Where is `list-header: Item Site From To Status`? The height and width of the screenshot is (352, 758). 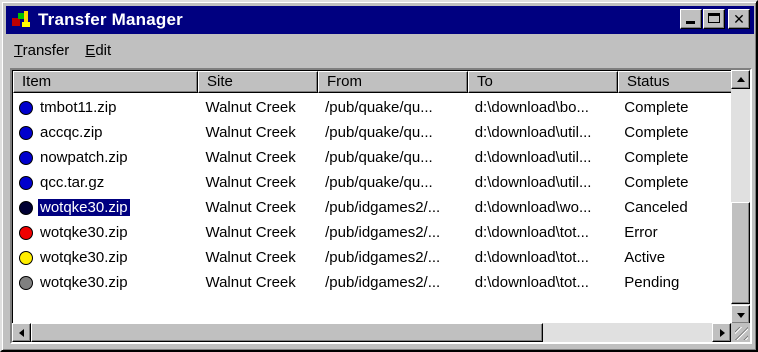 list-header: Item Site From To Status is located at coordinates (373, 82).